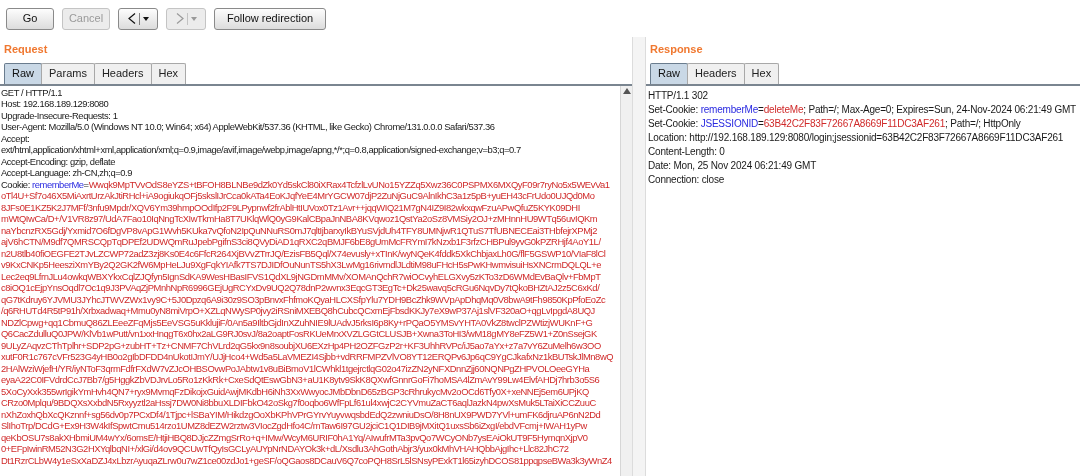 The width and height of the screenshot is (1080, 476). I want to click on message-line: eyaA22C0IFVdrdCcJ7Bb7/g5HggkZbVDJrvLo5Ro1zKkRk+CxeSdQtEswGbN3+aU1K8ytv9SkK8QXwfGnnrGoFi7hoMSA4lZmAvY99Lw4ElvfAHDj7hrb3o5S6, so click(301, 380).